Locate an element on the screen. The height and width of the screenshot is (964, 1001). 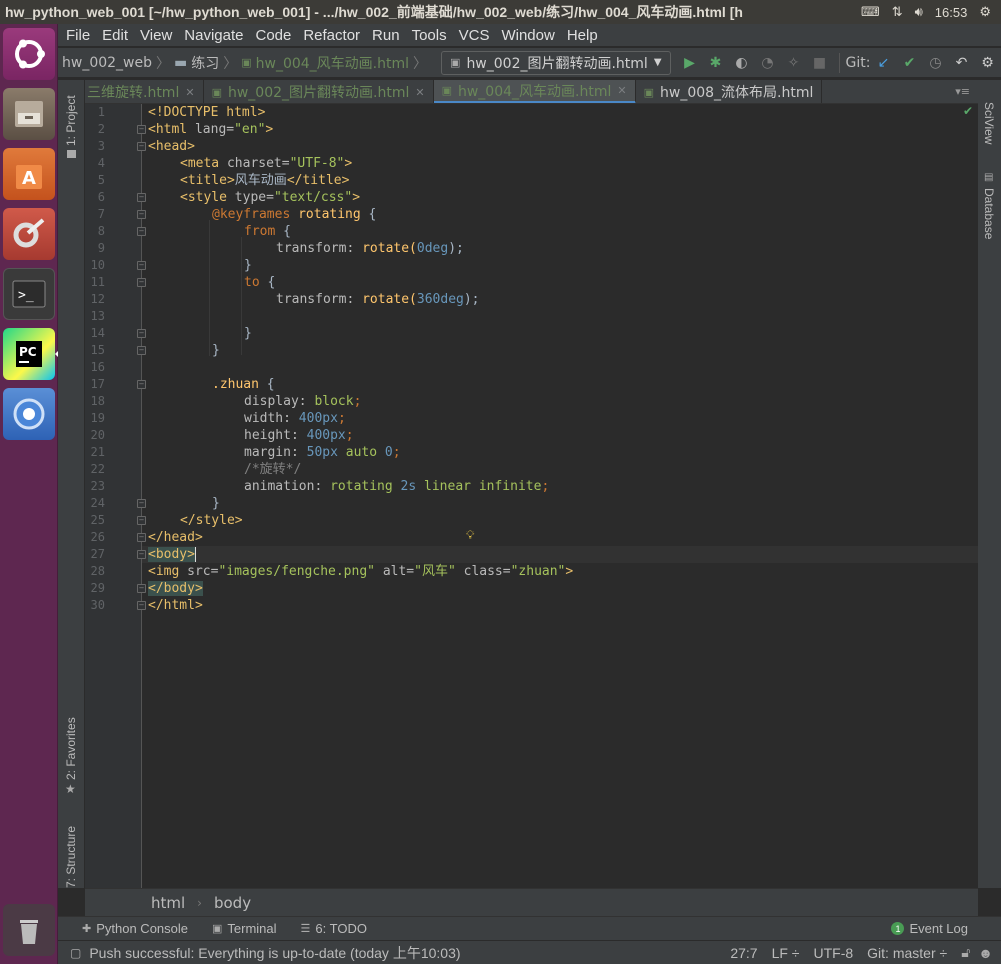
files-icon is located at coordinates (29, 114).